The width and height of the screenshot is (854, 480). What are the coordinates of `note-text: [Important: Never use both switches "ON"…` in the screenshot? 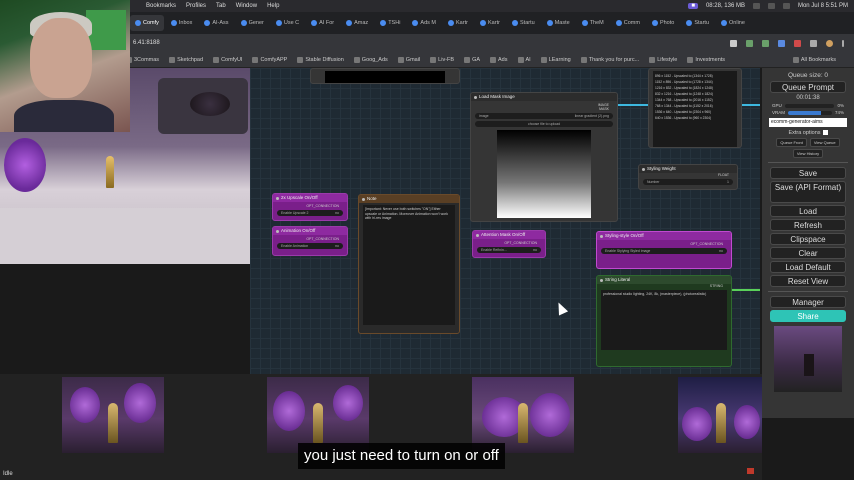 It's located at (409, 265).